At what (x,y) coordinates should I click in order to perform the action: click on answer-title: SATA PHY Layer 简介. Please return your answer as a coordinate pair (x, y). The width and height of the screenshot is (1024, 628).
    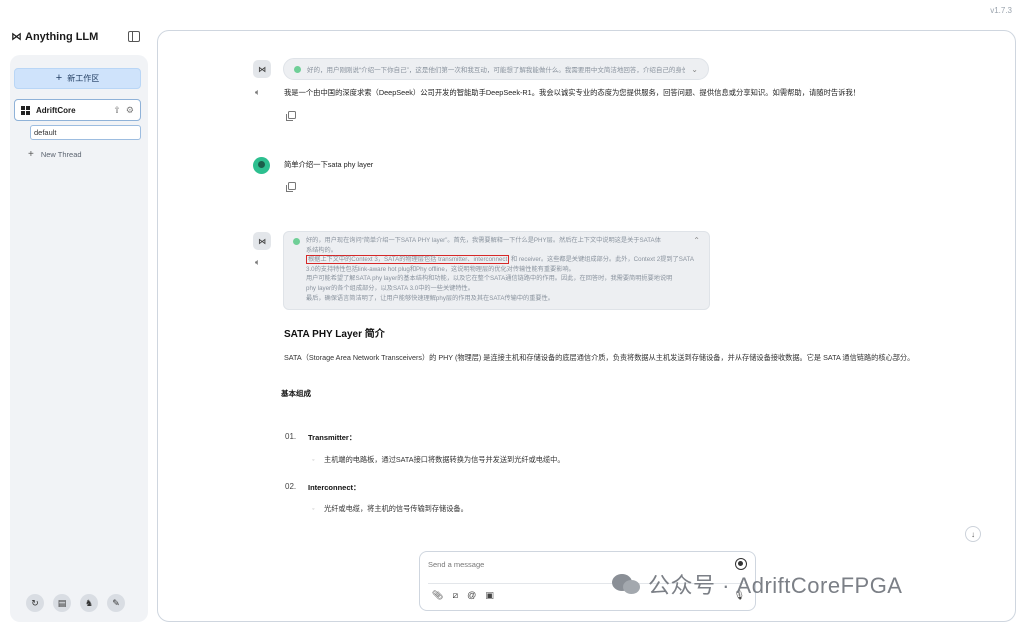
    Looking at the image, I should click on (334, 334).